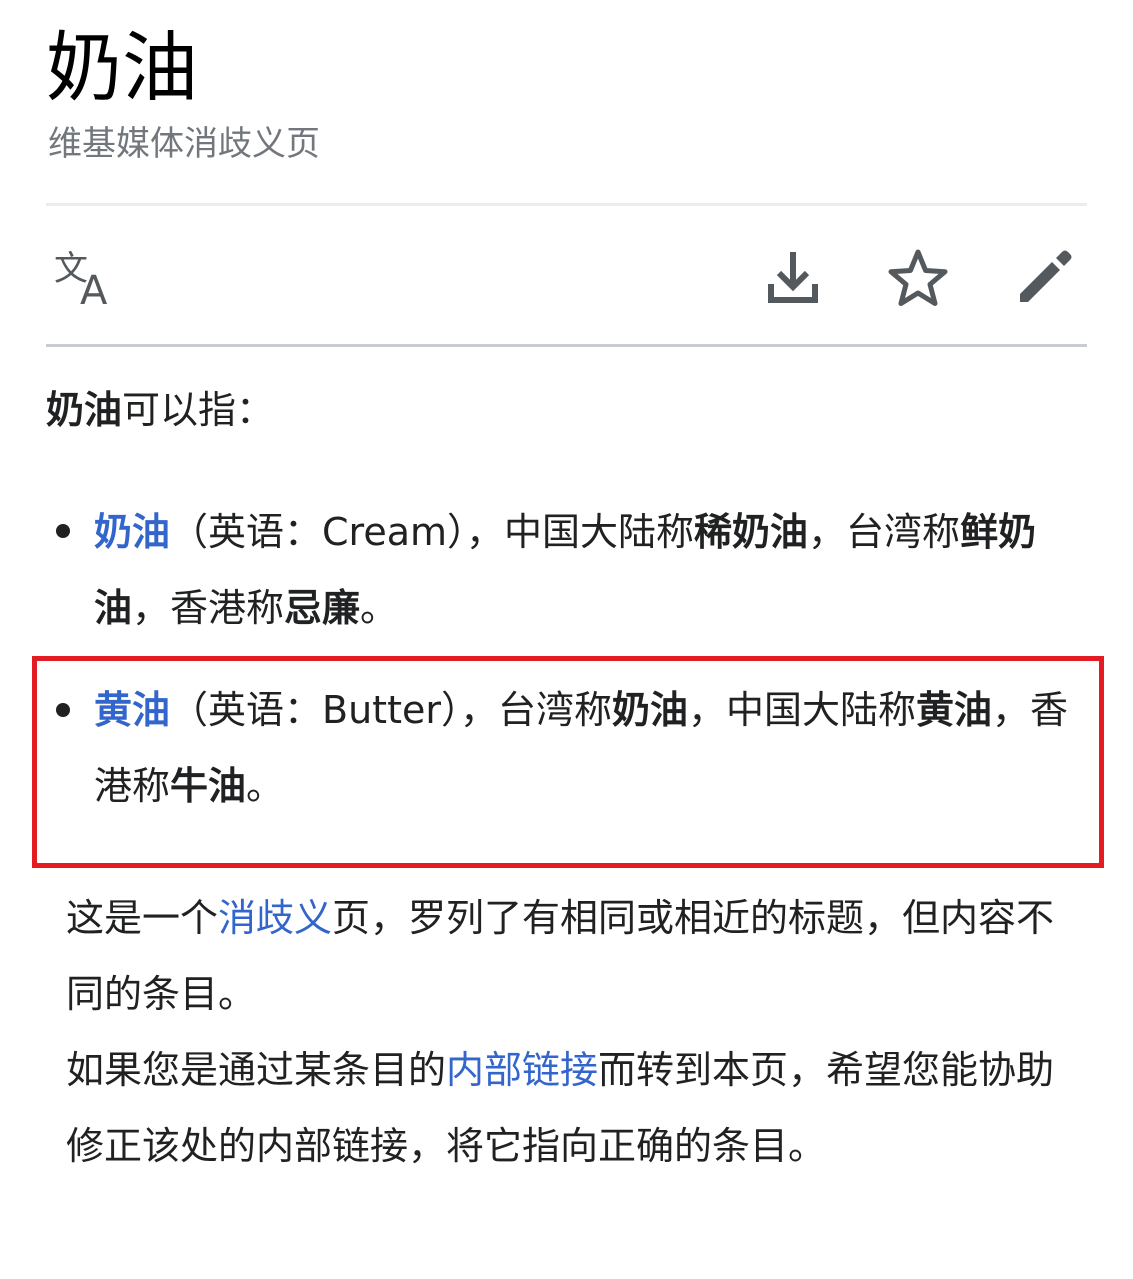 Image resolution: width=1133 pixels, height=1279 pixels. I want to click on entry-term: 黄油, so click(954, 710).